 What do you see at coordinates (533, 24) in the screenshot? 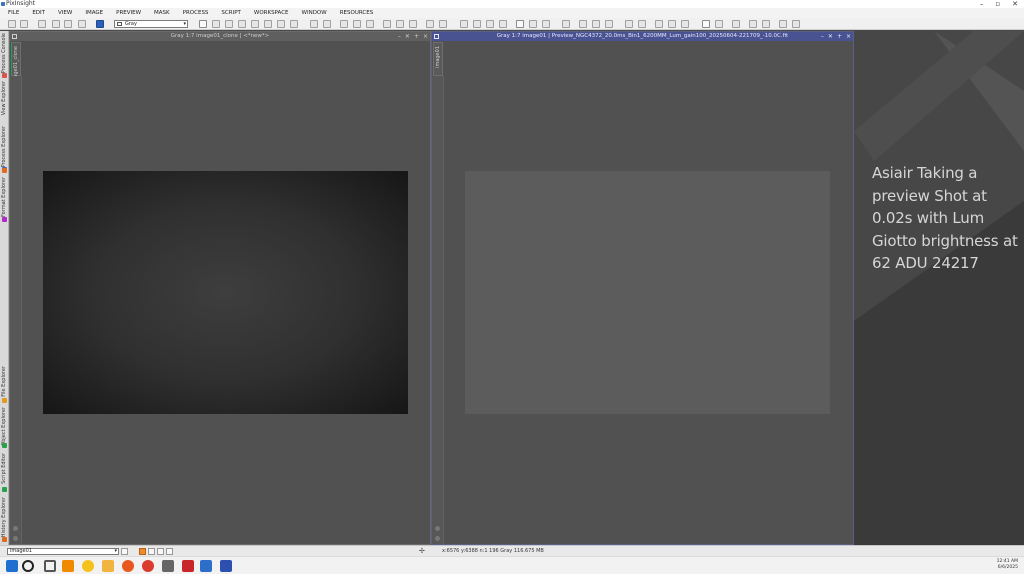
I see `mask-invert-icon` at bounding box center [533, 24].